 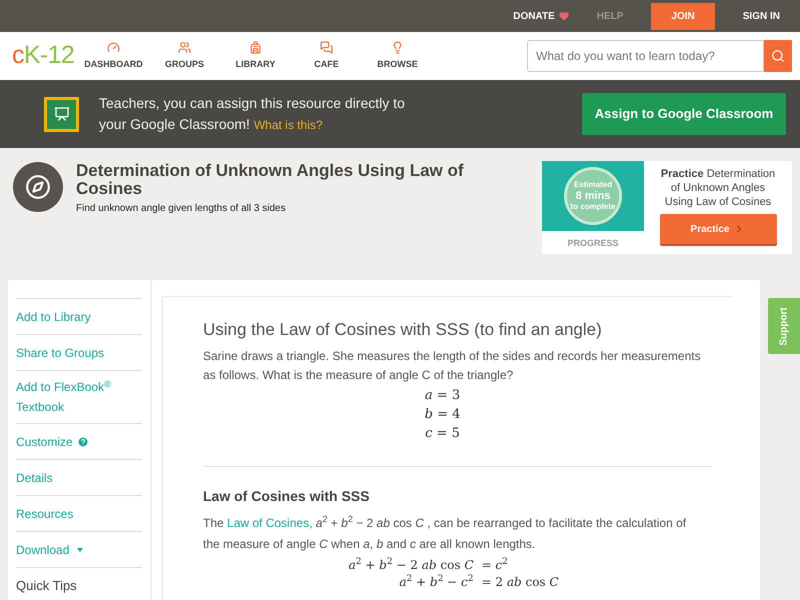 What do you see at coordinates (442, 415) in the screenshot?
I see `math-equation: b = 4` at bounding box center [442, 415].